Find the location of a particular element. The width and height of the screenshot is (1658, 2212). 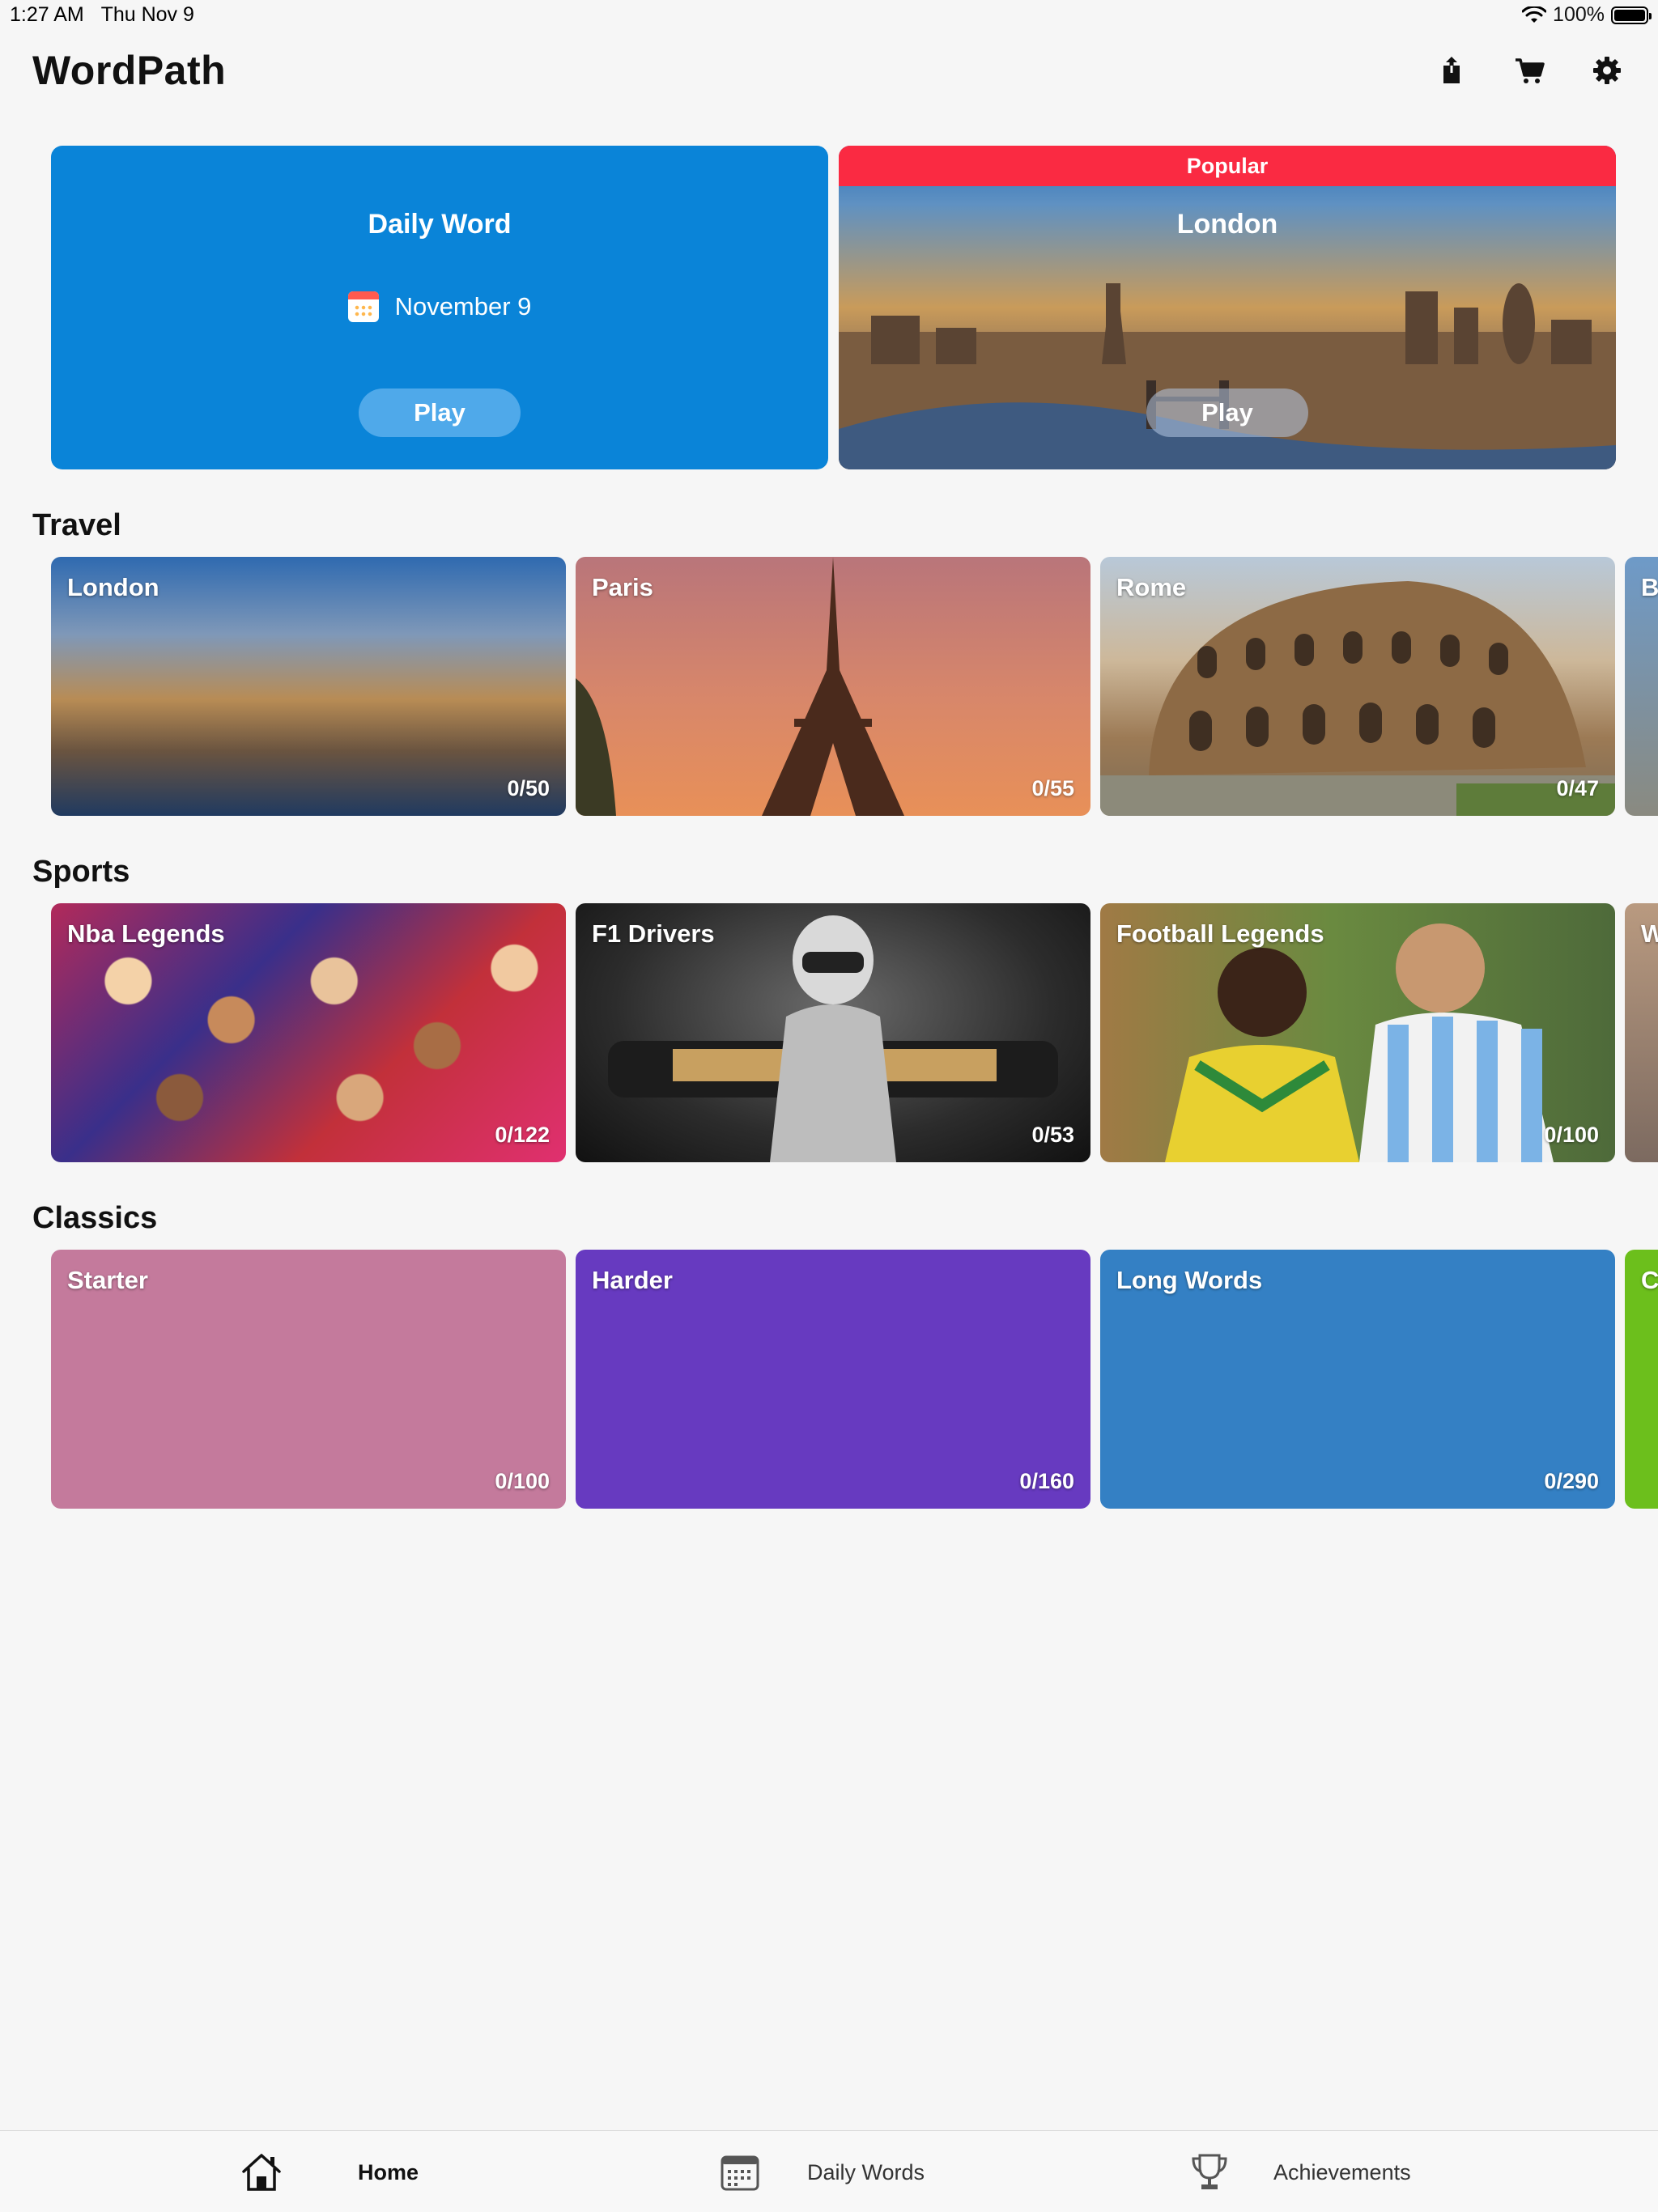

daily-word-date: November 9 is located at coordinates (463, 306).